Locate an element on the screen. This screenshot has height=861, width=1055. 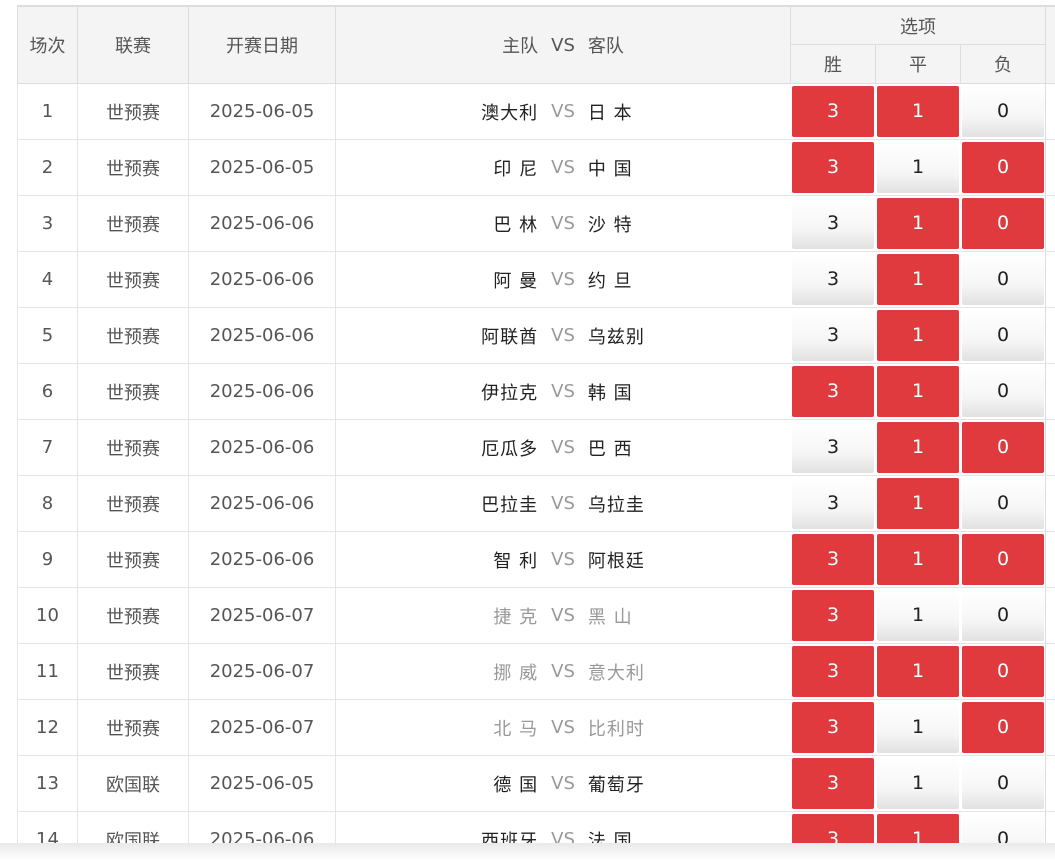
match-number: 7 is located at coordinates (47, 447).